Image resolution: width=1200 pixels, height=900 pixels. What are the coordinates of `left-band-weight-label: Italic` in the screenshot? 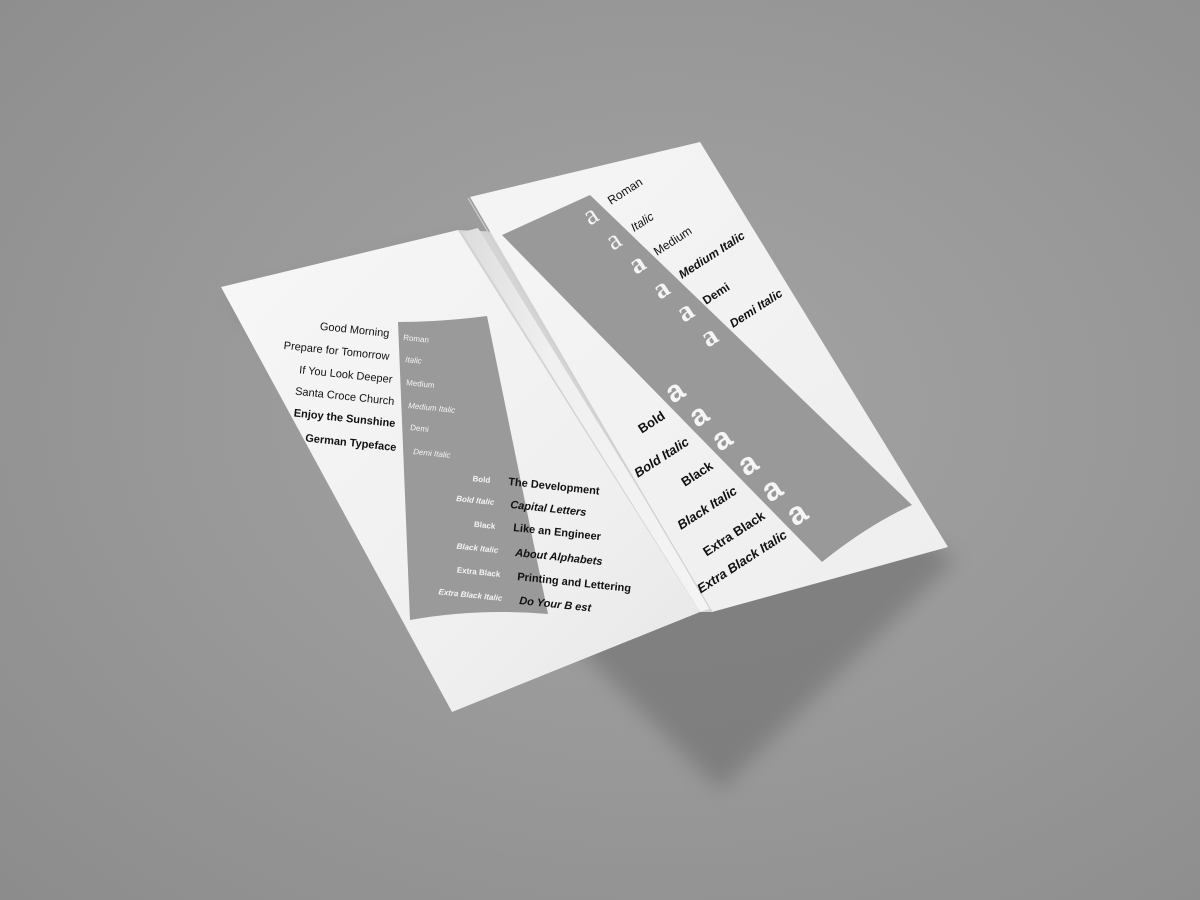 It's located at (413, 360).